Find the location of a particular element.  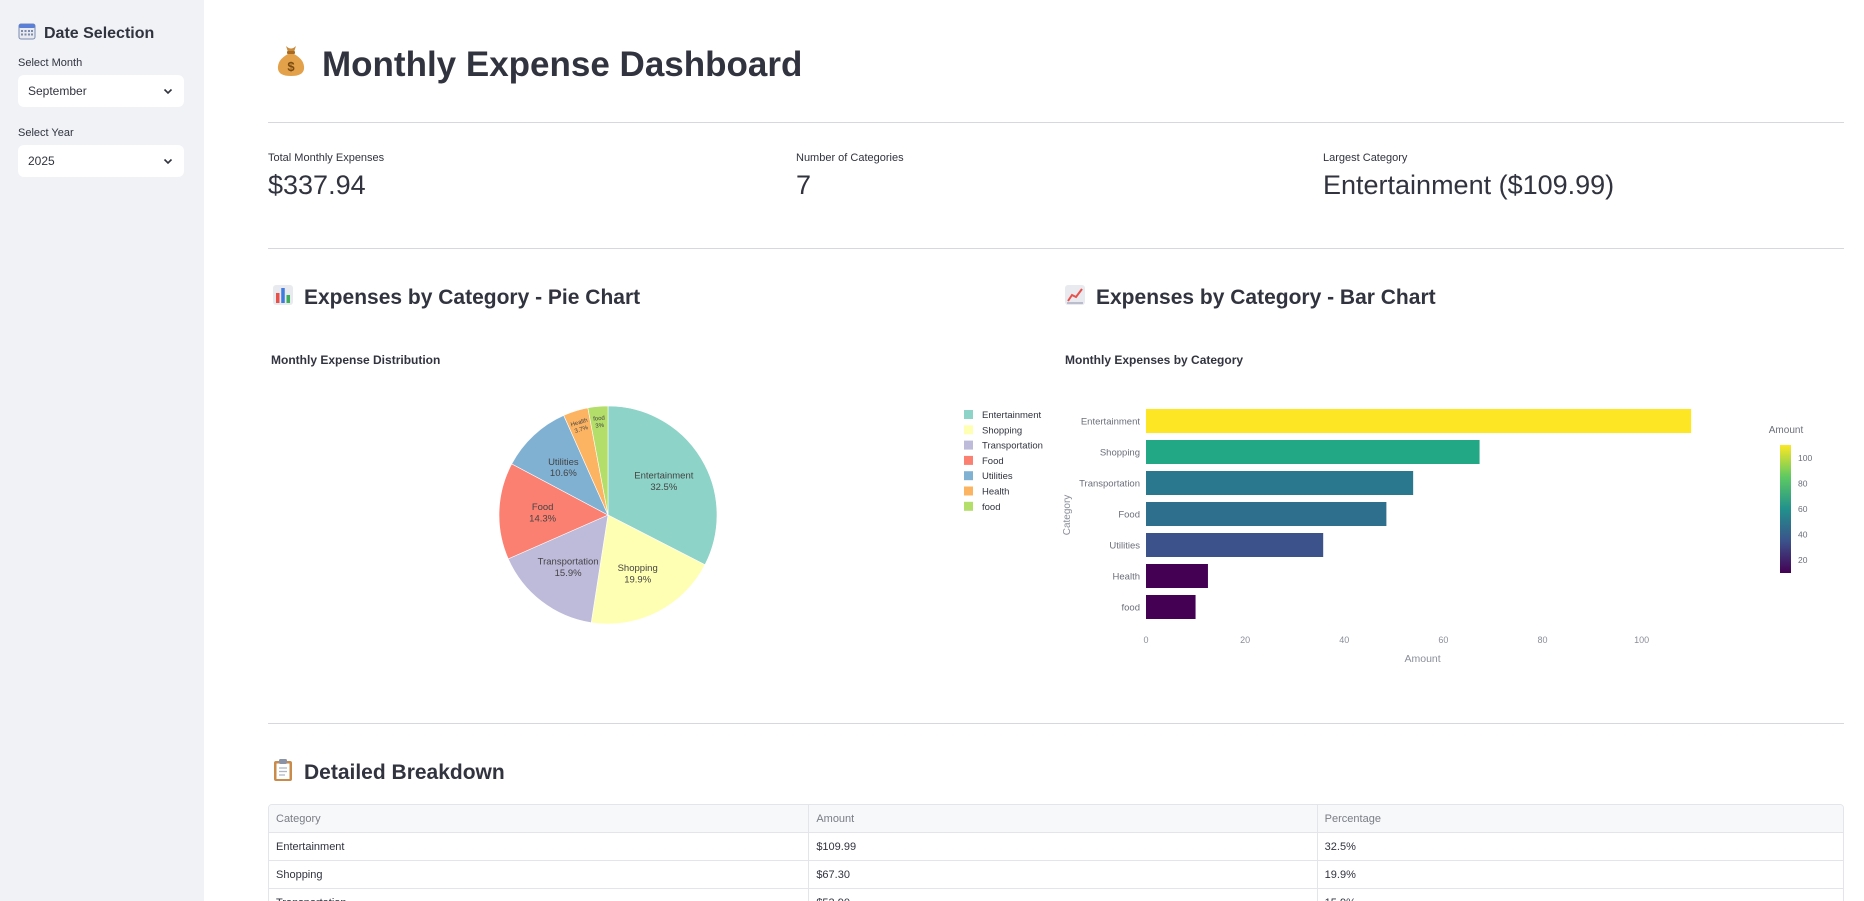

column-header: Percentage is located at coordinates (1580, 818).